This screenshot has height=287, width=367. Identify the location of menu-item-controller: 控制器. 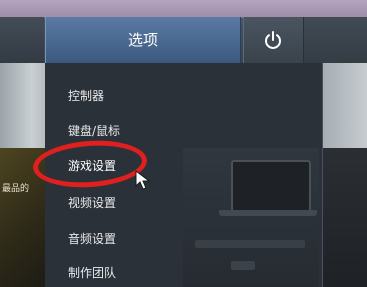
(86, 95).